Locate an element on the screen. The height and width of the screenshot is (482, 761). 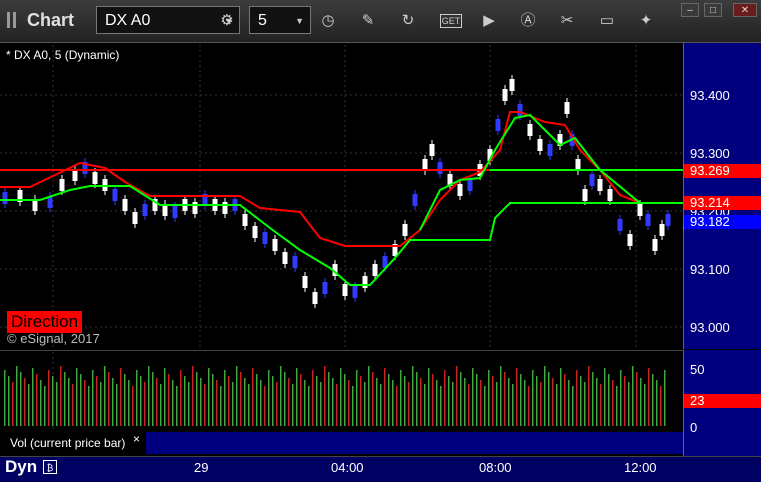
price-tick: 93.300 is located at coordinates (710, 153).